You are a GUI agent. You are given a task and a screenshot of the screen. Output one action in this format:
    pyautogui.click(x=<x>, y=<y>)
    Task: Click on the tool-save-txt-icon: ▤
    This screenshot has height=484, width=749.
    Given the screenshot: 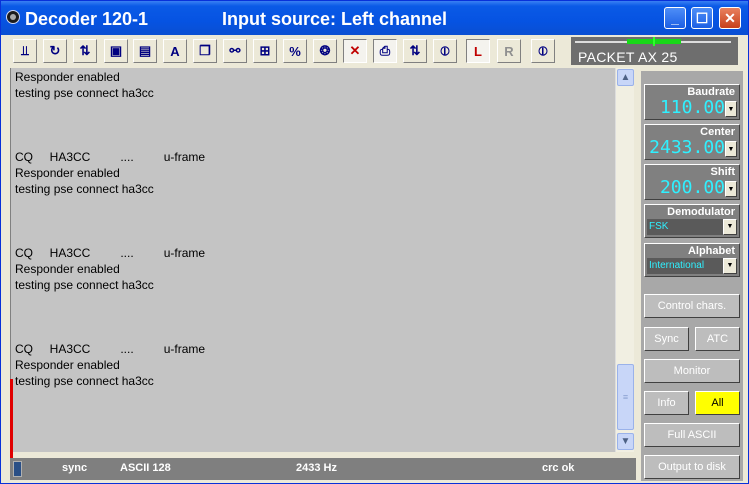 What is the action you would take?
    pyautogui.click(x=145, y=51)
    